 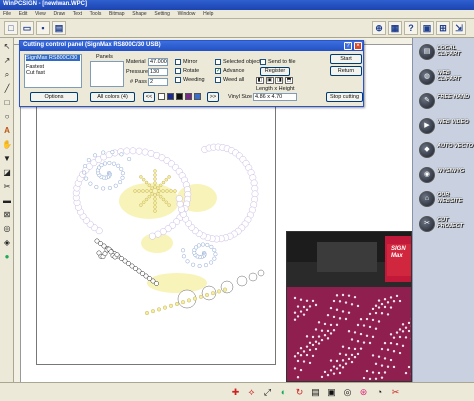 I want to click on weeding-checkbox, so click(x=178, y=80).